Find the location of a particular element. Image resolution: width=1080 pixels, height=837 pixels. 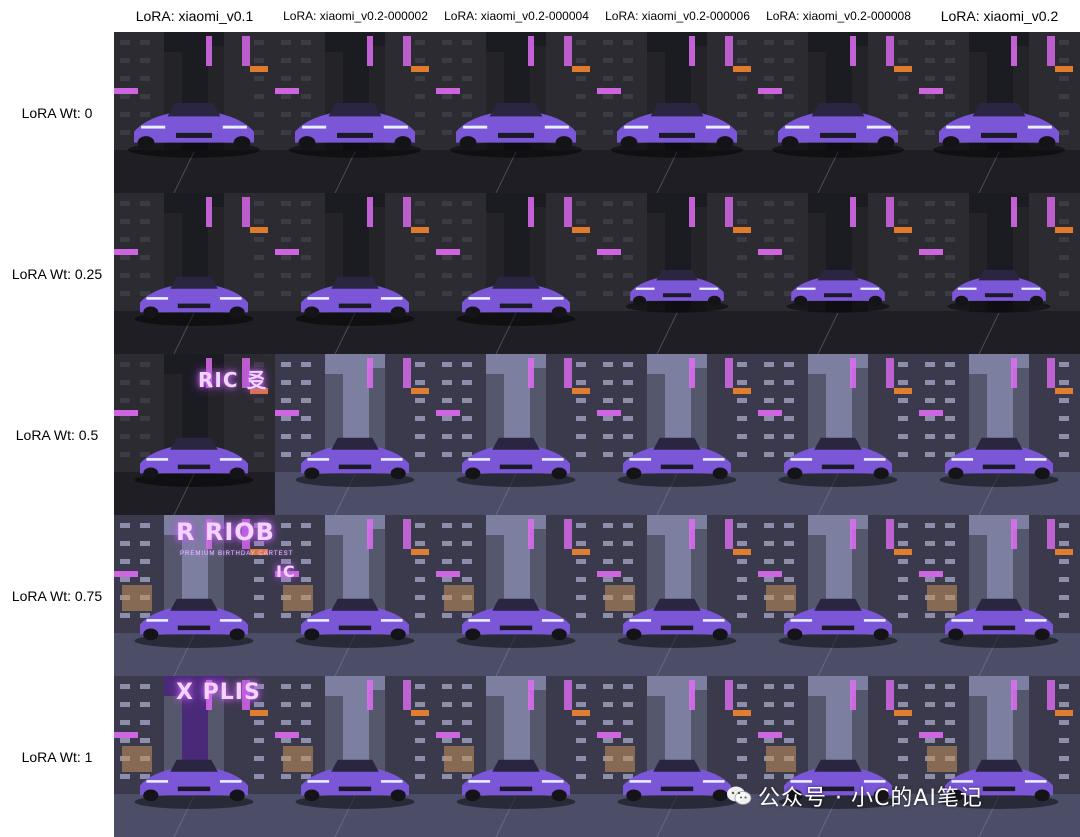

generated-image-r4-c2 is located at coordinates (355, 595).